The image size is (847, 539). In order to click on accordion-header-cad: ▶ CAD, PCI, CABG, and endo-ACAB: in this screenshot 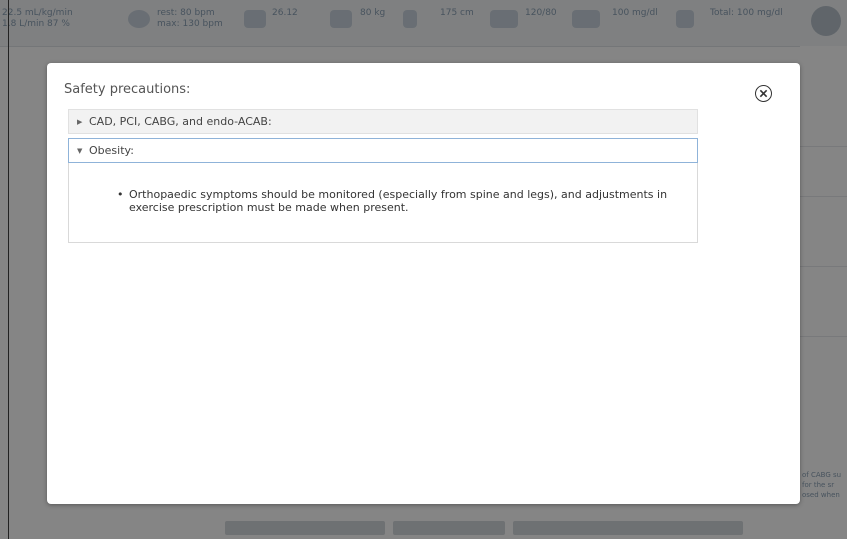, I will do `click(383, 121)`.